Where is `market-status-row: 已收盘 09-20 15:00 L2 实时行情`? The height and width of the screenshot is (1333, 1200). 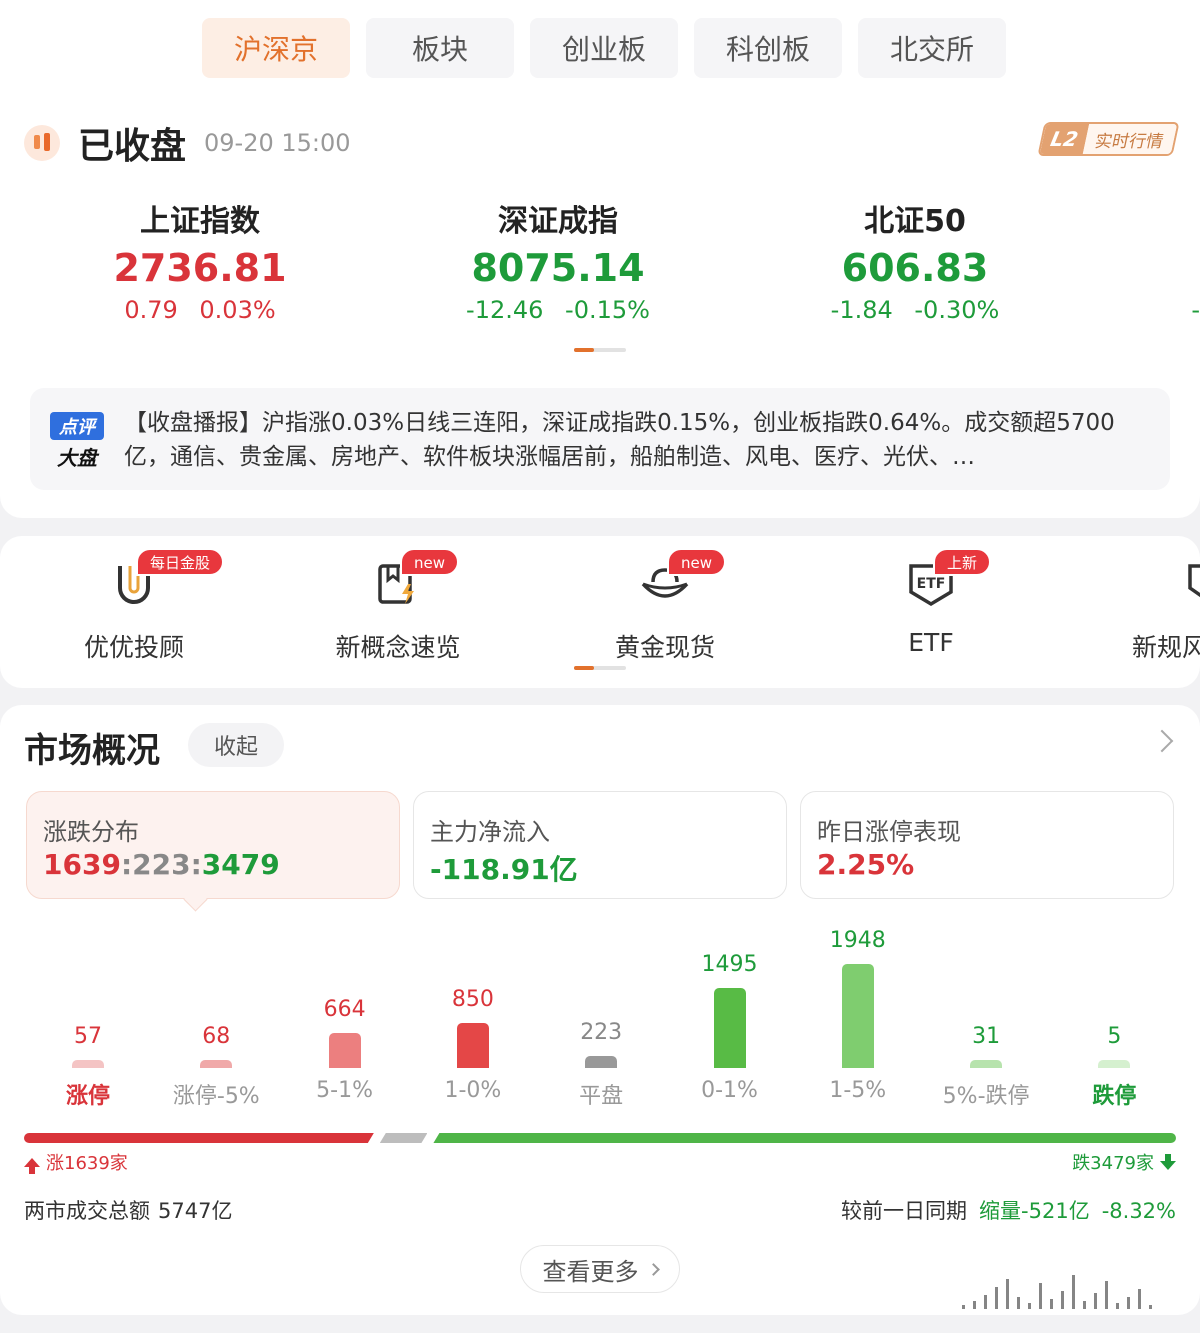
market-status-row: 已收盘 09-20 15:00 L2 实时行情 is located at coordinates (602, 143).